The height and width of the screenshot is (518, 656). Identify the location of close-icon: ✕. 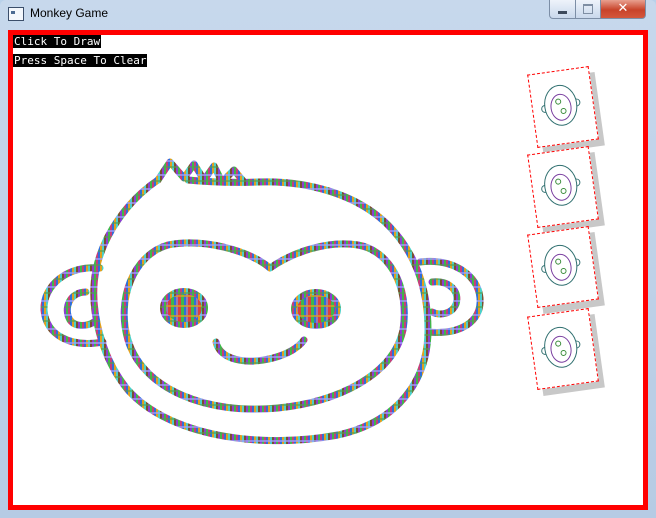
(623, 8).